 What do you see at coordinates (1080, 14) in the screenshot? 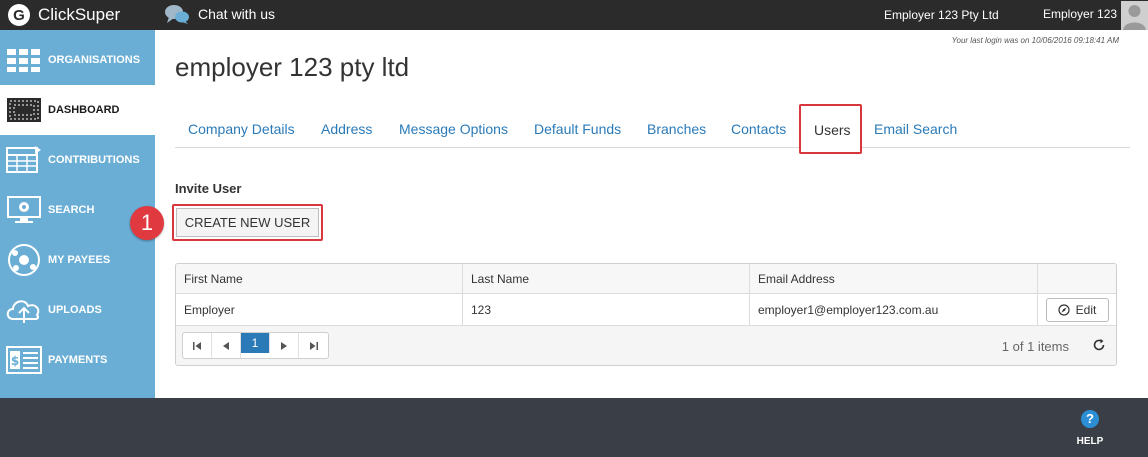
I see `user-menu: Employer 123` at bounding box center [1080, 14].